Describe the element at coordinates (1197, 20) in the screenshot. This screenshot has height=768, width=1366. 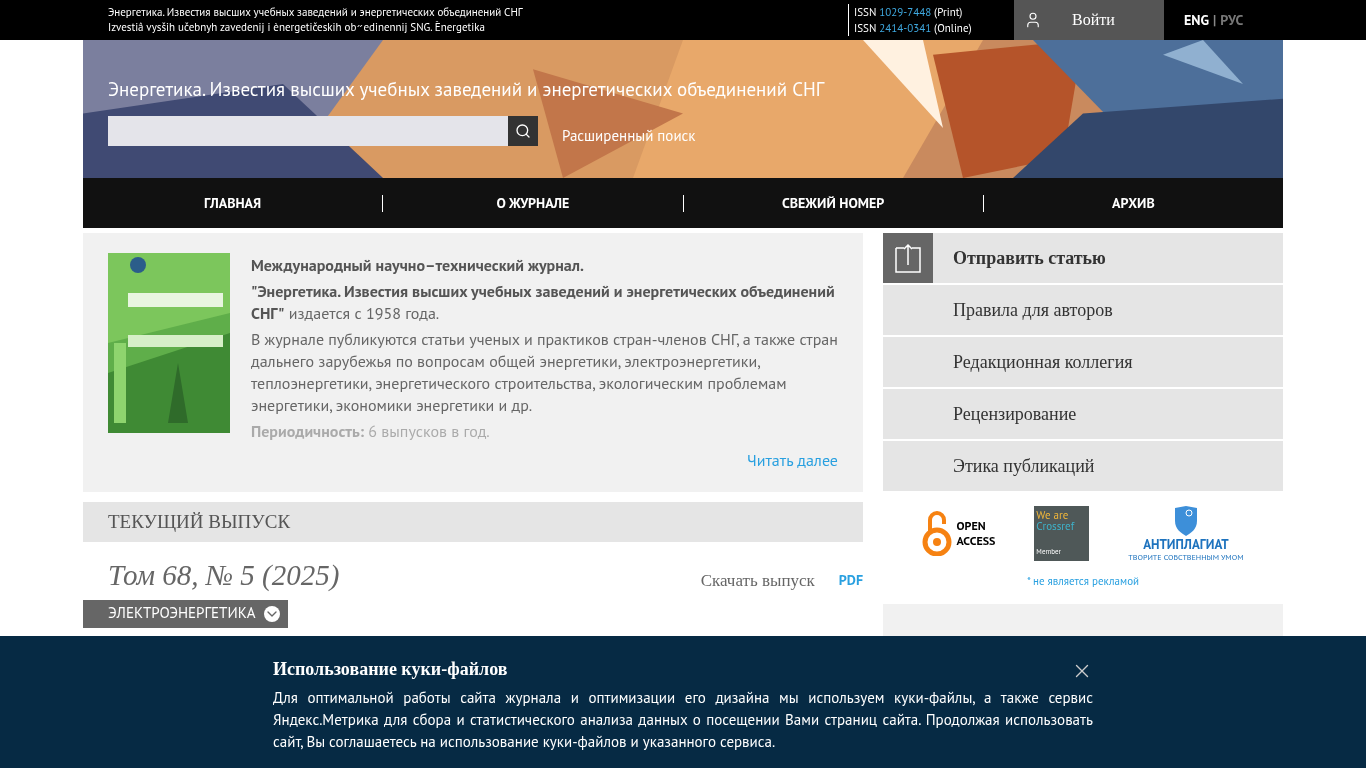
I see `language-link: ENG` at that location.